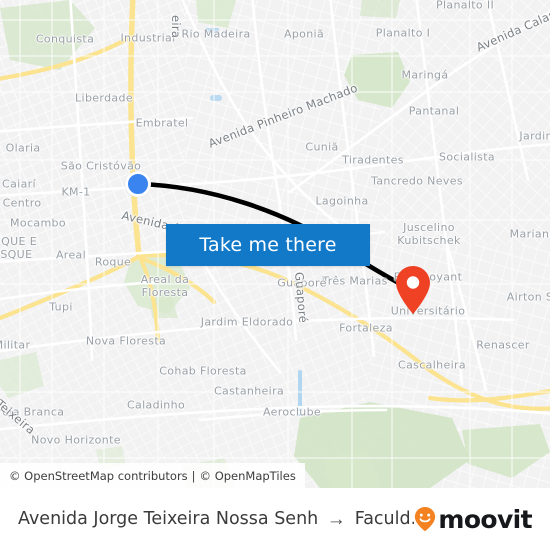 The height and width of the screenshot is (550, 550). I want to click on arrow-right-icon: →, so click(336, 519).